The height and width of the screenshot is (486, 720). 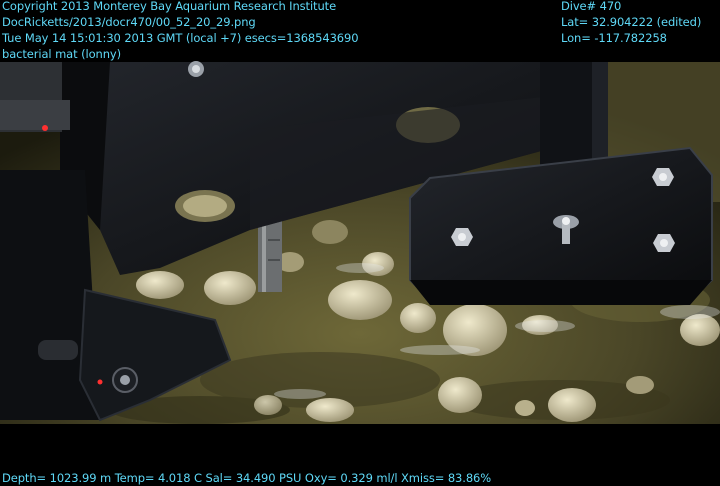 I want to click on dive-number-text: Dive# 470, so click(x=591, y=6).